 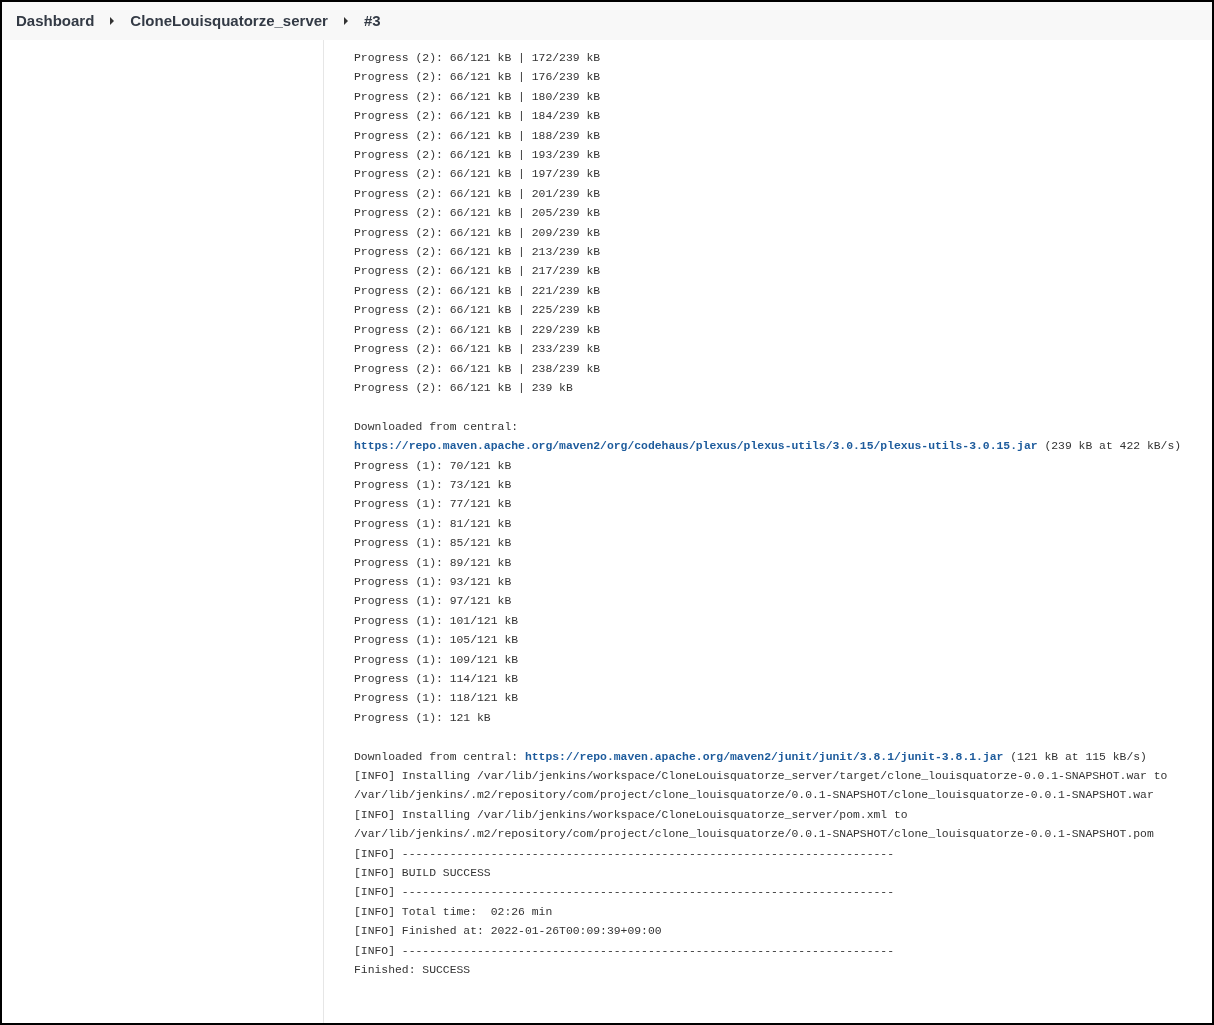 What do you see at coordinates (478, 311) in the screenshot?
I see `log-line: Progress (2): 66/121 kB | 225/239 kB` at bounding box center [478, 311].